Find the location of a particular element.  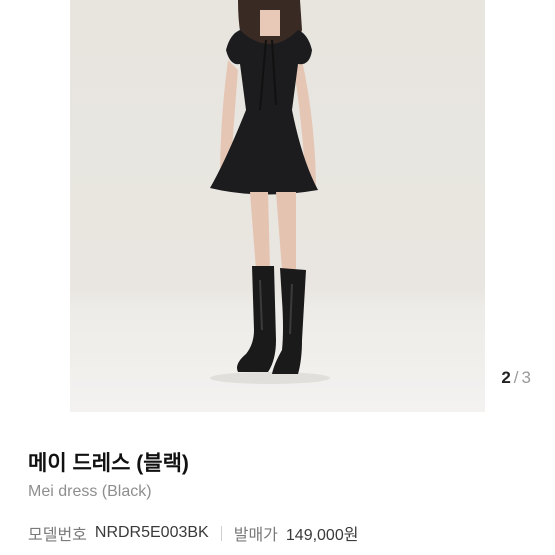

meta-divider is located at coordinates (221, 533).